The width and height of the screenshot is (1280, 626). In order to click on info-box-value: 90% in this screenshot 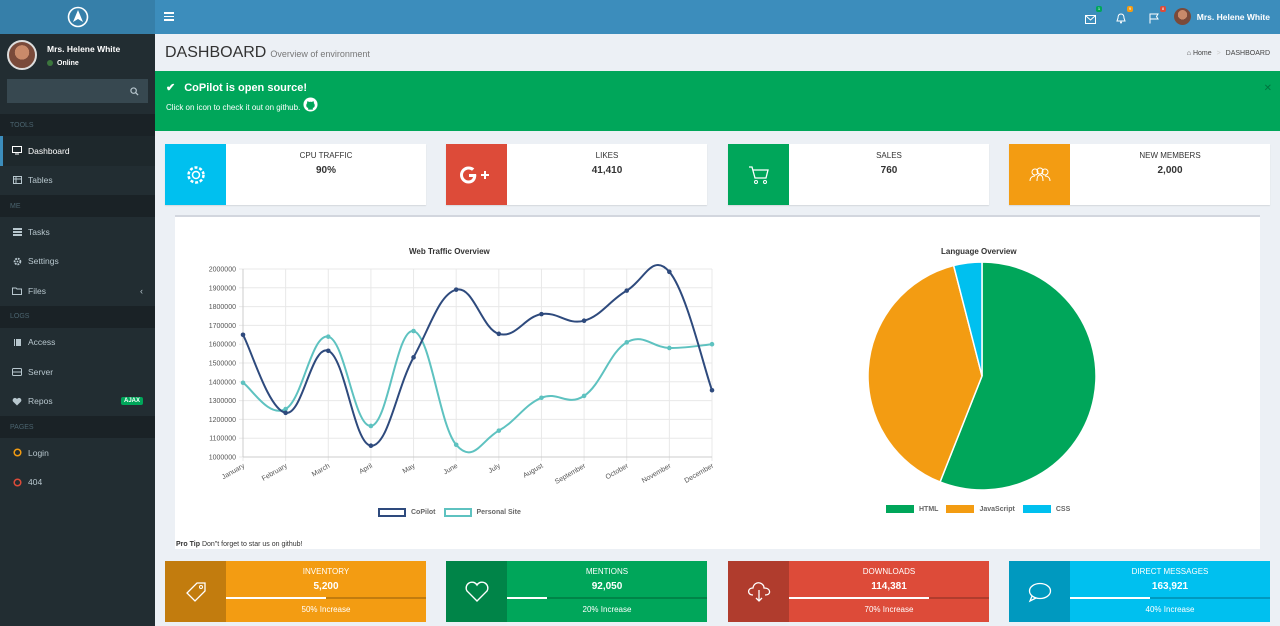, I will do `click(325, 170)`.